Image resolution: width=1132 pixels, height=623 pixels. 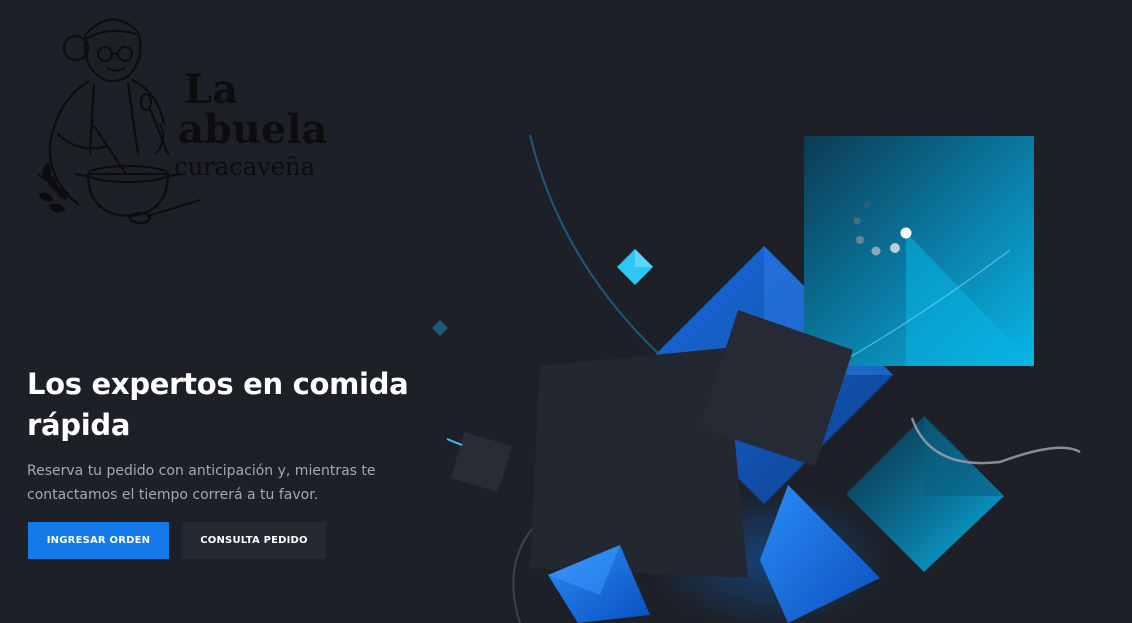 What do you see at coordinates (253, 129) in the screenshot?
I see `logo-text-abuela: abuela` at bounding box center [253, 129].